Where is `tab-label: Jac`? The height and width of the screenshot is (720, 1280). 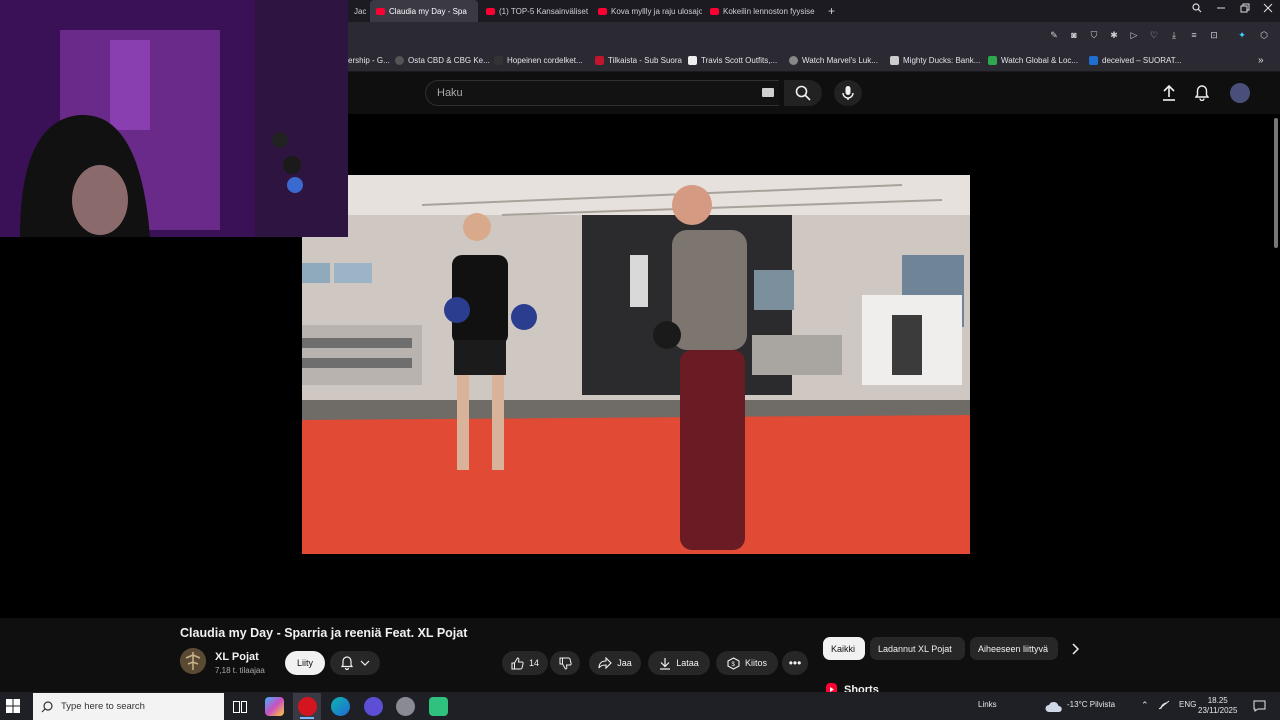 tab-label: Jac is located at coordinates (360, 11).